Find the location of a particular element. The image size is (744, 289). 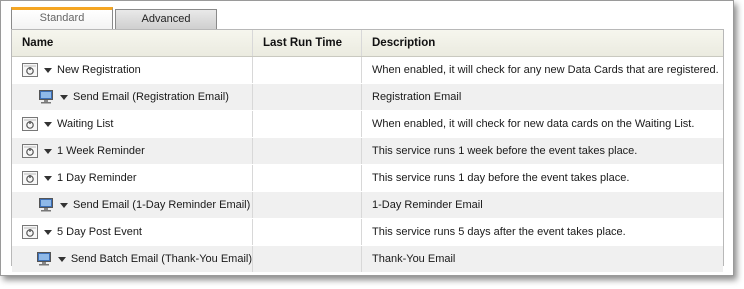

description-cell: 1-Day Reminder Email is located at coordinates (542, 205).